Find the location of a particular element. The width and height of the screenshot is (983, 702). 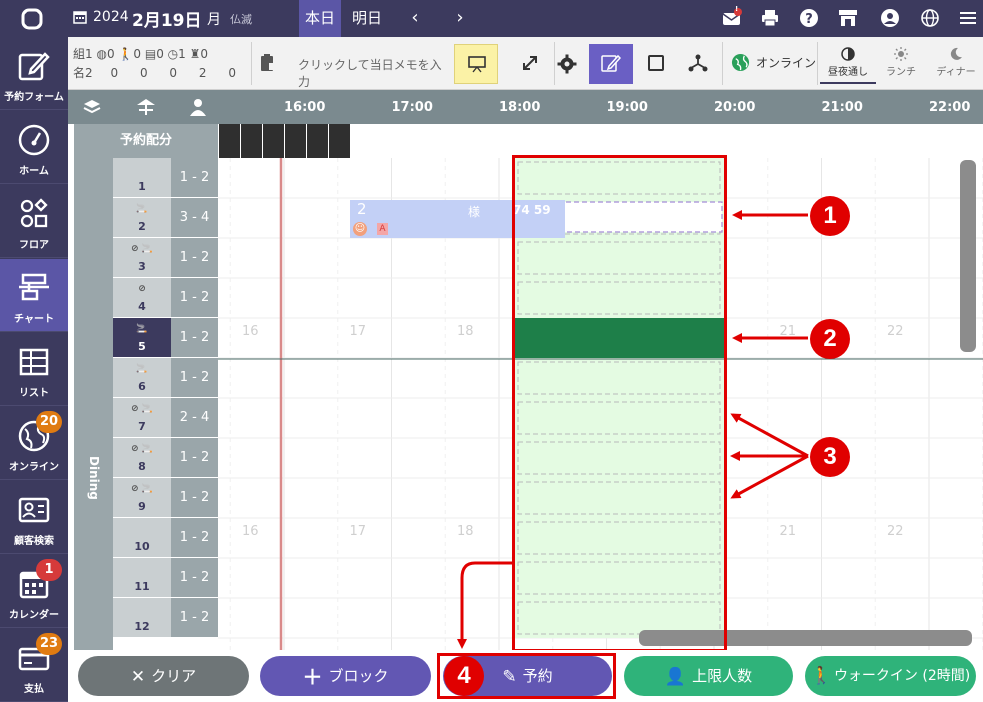

stat-online-people: 0 is located at coordinates (114, 73).